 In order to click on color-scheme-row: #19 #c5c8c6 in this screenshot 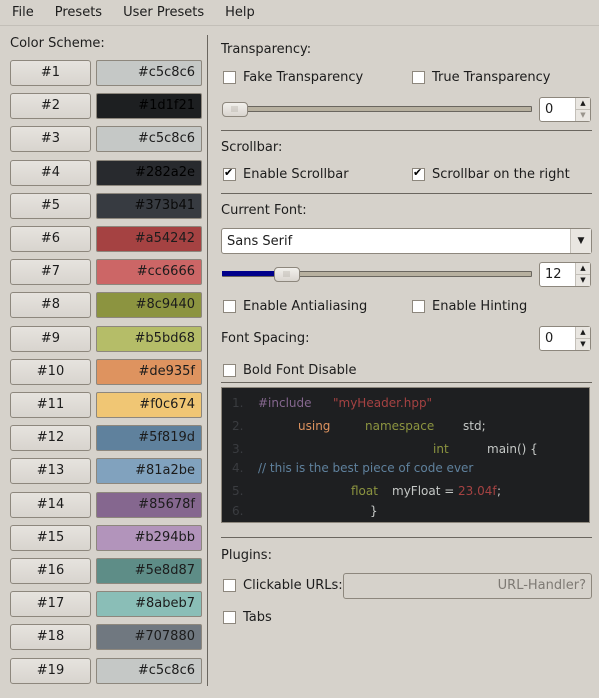, I will do `click(106, 670)`.